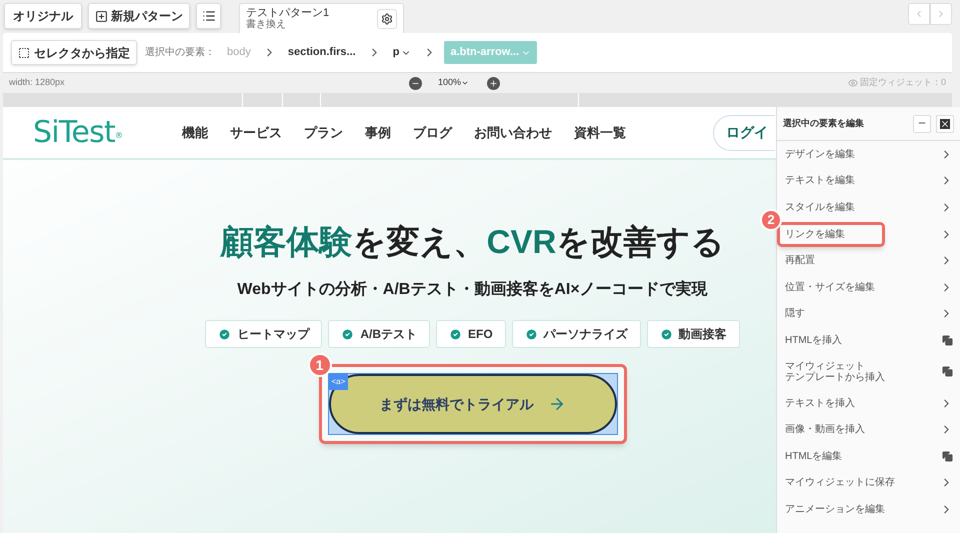 Image resolution: width=960 pixels, height=533 pixels. What do you see at coordinates (693, 334) in the screenshot?
I see `feature-tag: 動画接客` at bounding box center [693, 334].